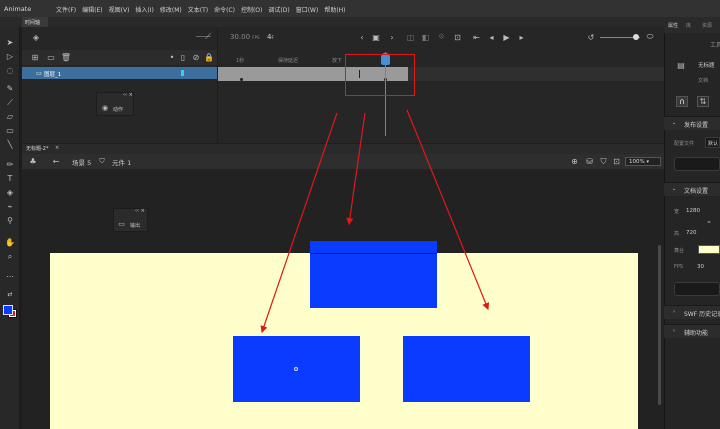 The width and height of the screenshot is (720, 429). What do you see at coordinates (673, 25) in the screenshot?
I see `tab-properties: 属性` at bounding box center [673, 25].